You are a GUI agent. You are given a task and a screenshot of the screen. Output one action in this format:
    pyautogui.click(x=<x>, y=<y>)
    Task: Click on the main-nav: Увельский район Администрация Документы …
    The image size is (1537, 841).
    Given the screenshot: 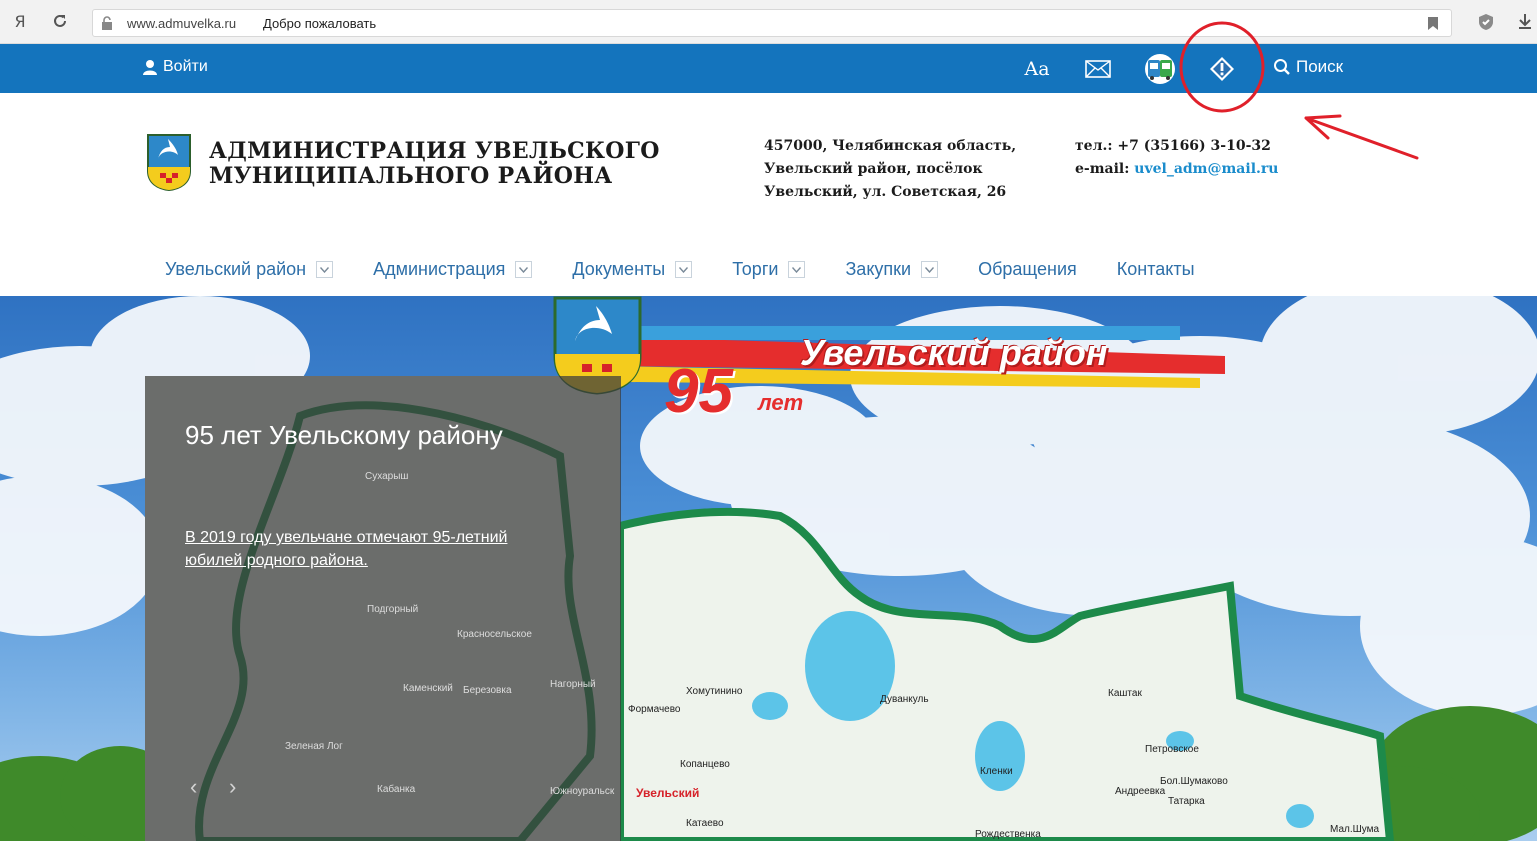 What is the action you would take?
    pyautogui.click(x=700, y=269)
    